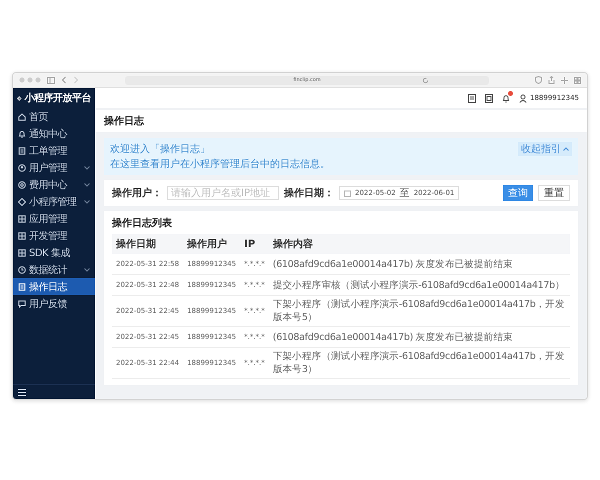 The height and width of the screenshot is (480, 600). I want to click on share-icon, so click(551, 80).